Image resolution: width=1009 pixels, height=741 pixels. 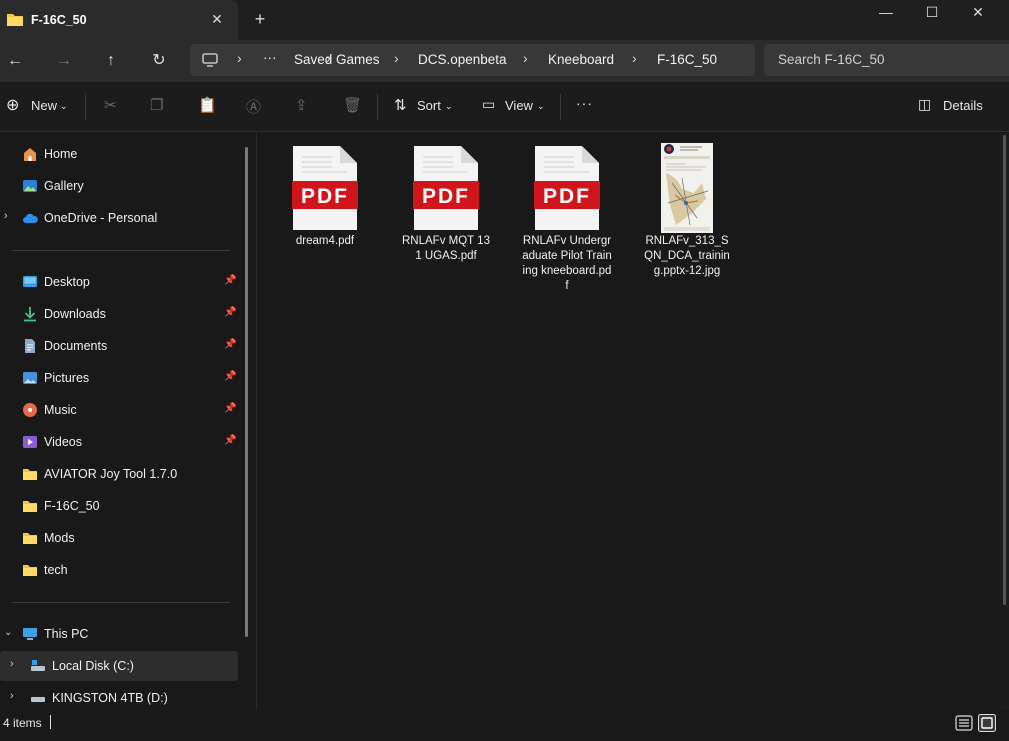 I want to click on sidebar-item-aviator-joy-tool: AVIATOR Joy Tool 1.7.0, so click(x=119, y=474).